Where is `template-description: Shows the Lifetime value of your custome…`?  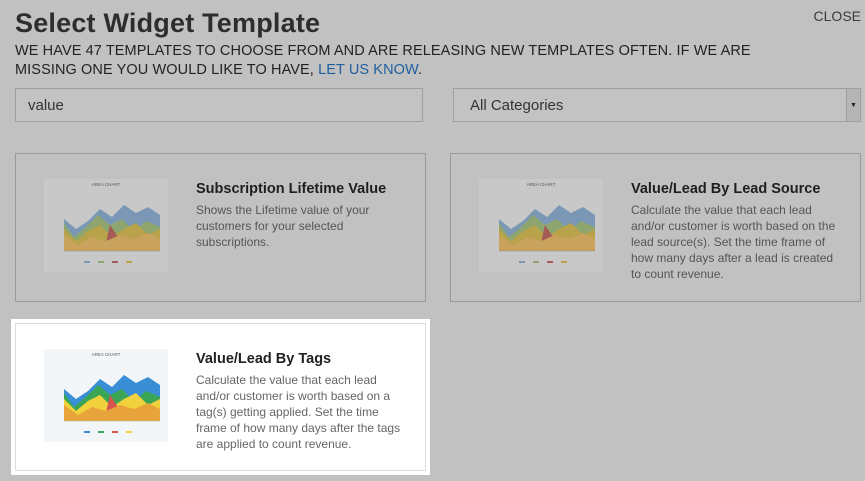
template-description: Shows the Lifetime value of your custome… is located at coordinates (283, 226).